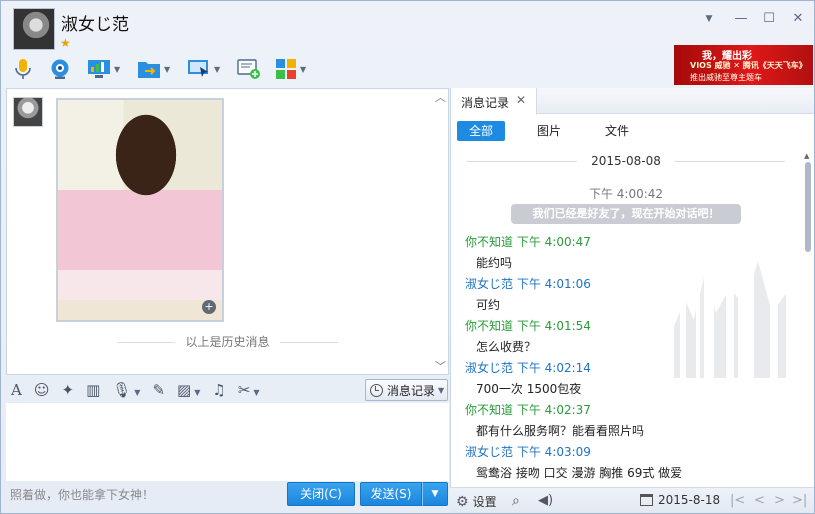 This screenshot has height=514, width=815. Describe the element at coordinates (209, 307) in the screenshot. I see `zoom-icon: +` at that location.